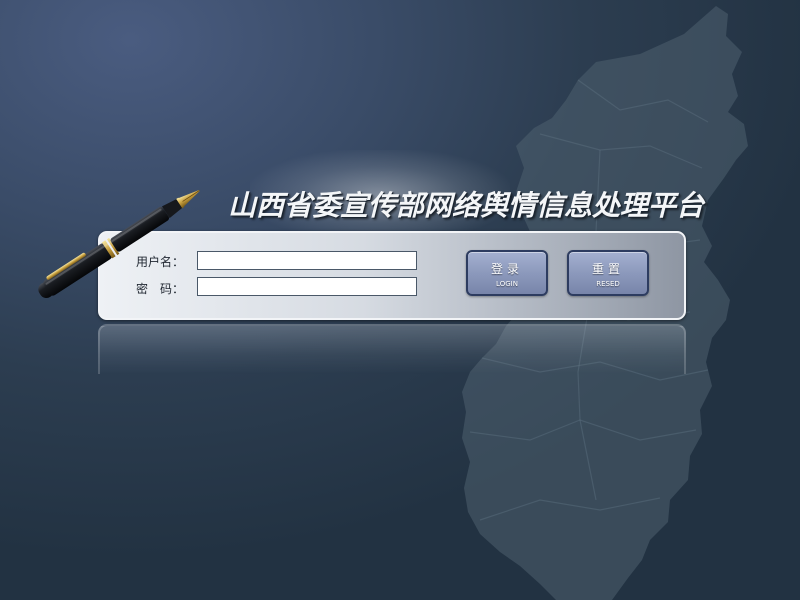 This screenshot has height=600, width=800. Describe the element at coordinates (307, 260) in the screenshot. I see `username-input` at that location.